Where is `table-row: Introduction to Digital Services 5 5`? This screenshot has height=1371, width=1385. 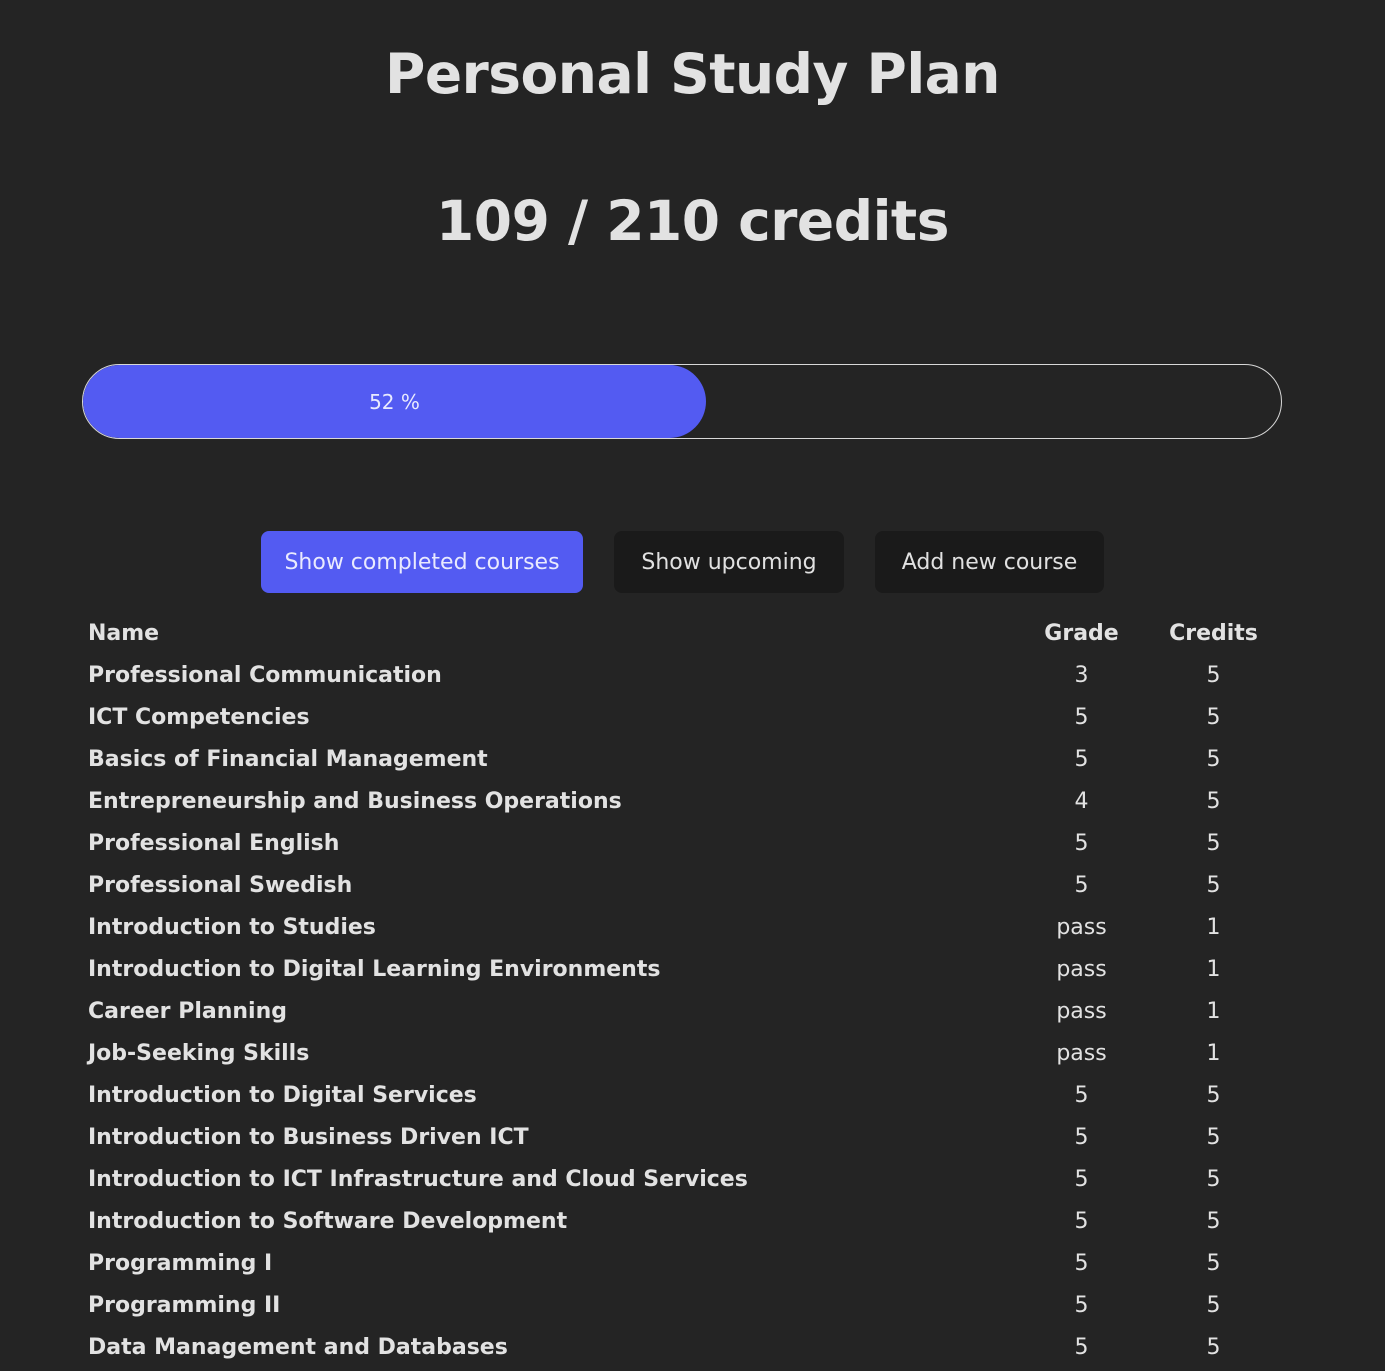 table-row: Introduction to Digital Services 5 5 is located at coordinates (682, 1095).